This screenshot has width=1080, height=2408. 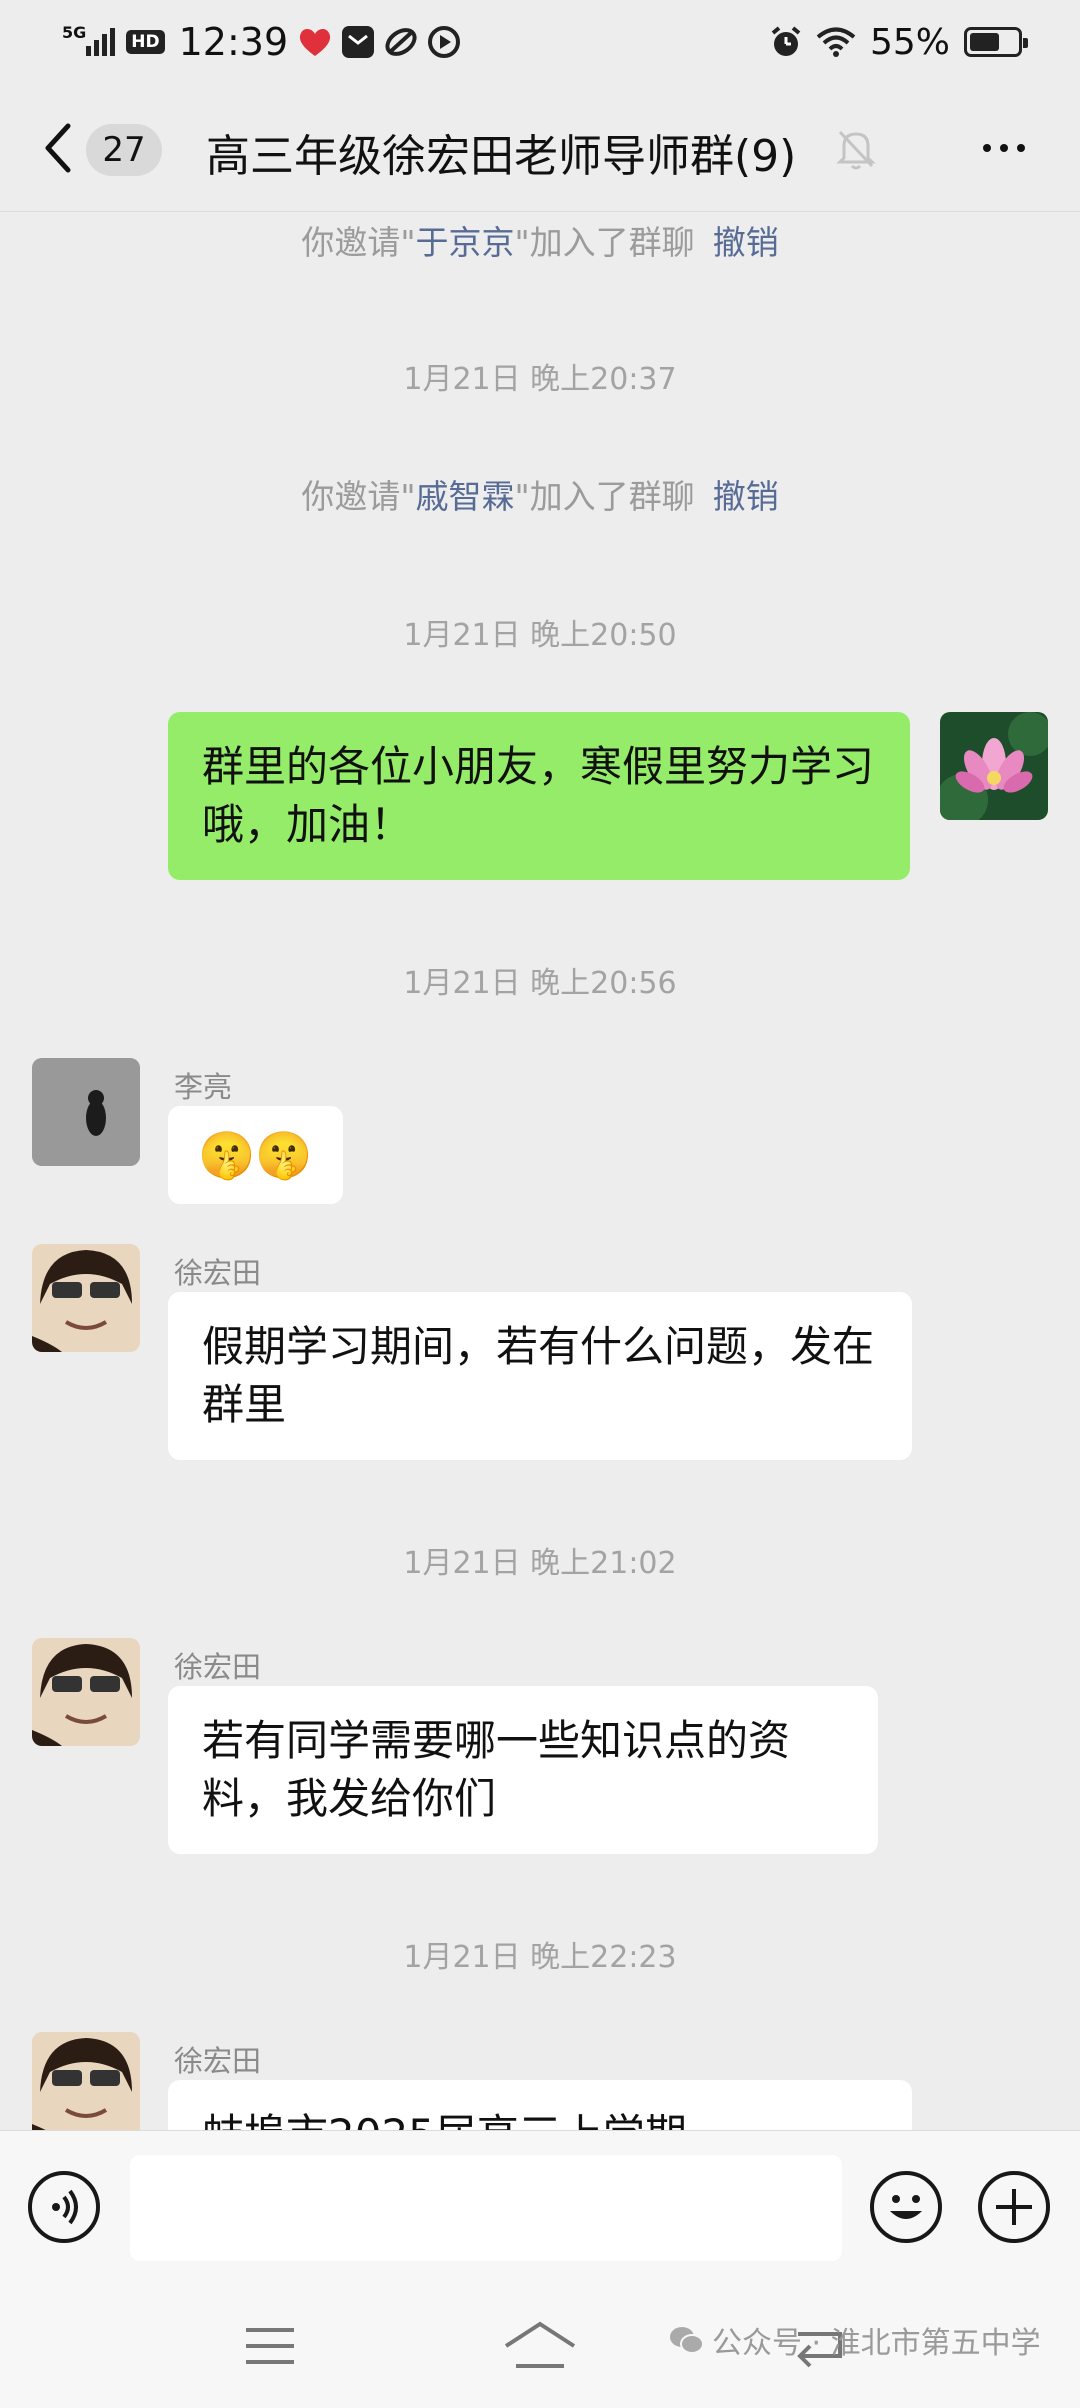 I want to click on system-navigation-bar: 公众号 · 淮北市第五中学, so click(x=540, y=2345).